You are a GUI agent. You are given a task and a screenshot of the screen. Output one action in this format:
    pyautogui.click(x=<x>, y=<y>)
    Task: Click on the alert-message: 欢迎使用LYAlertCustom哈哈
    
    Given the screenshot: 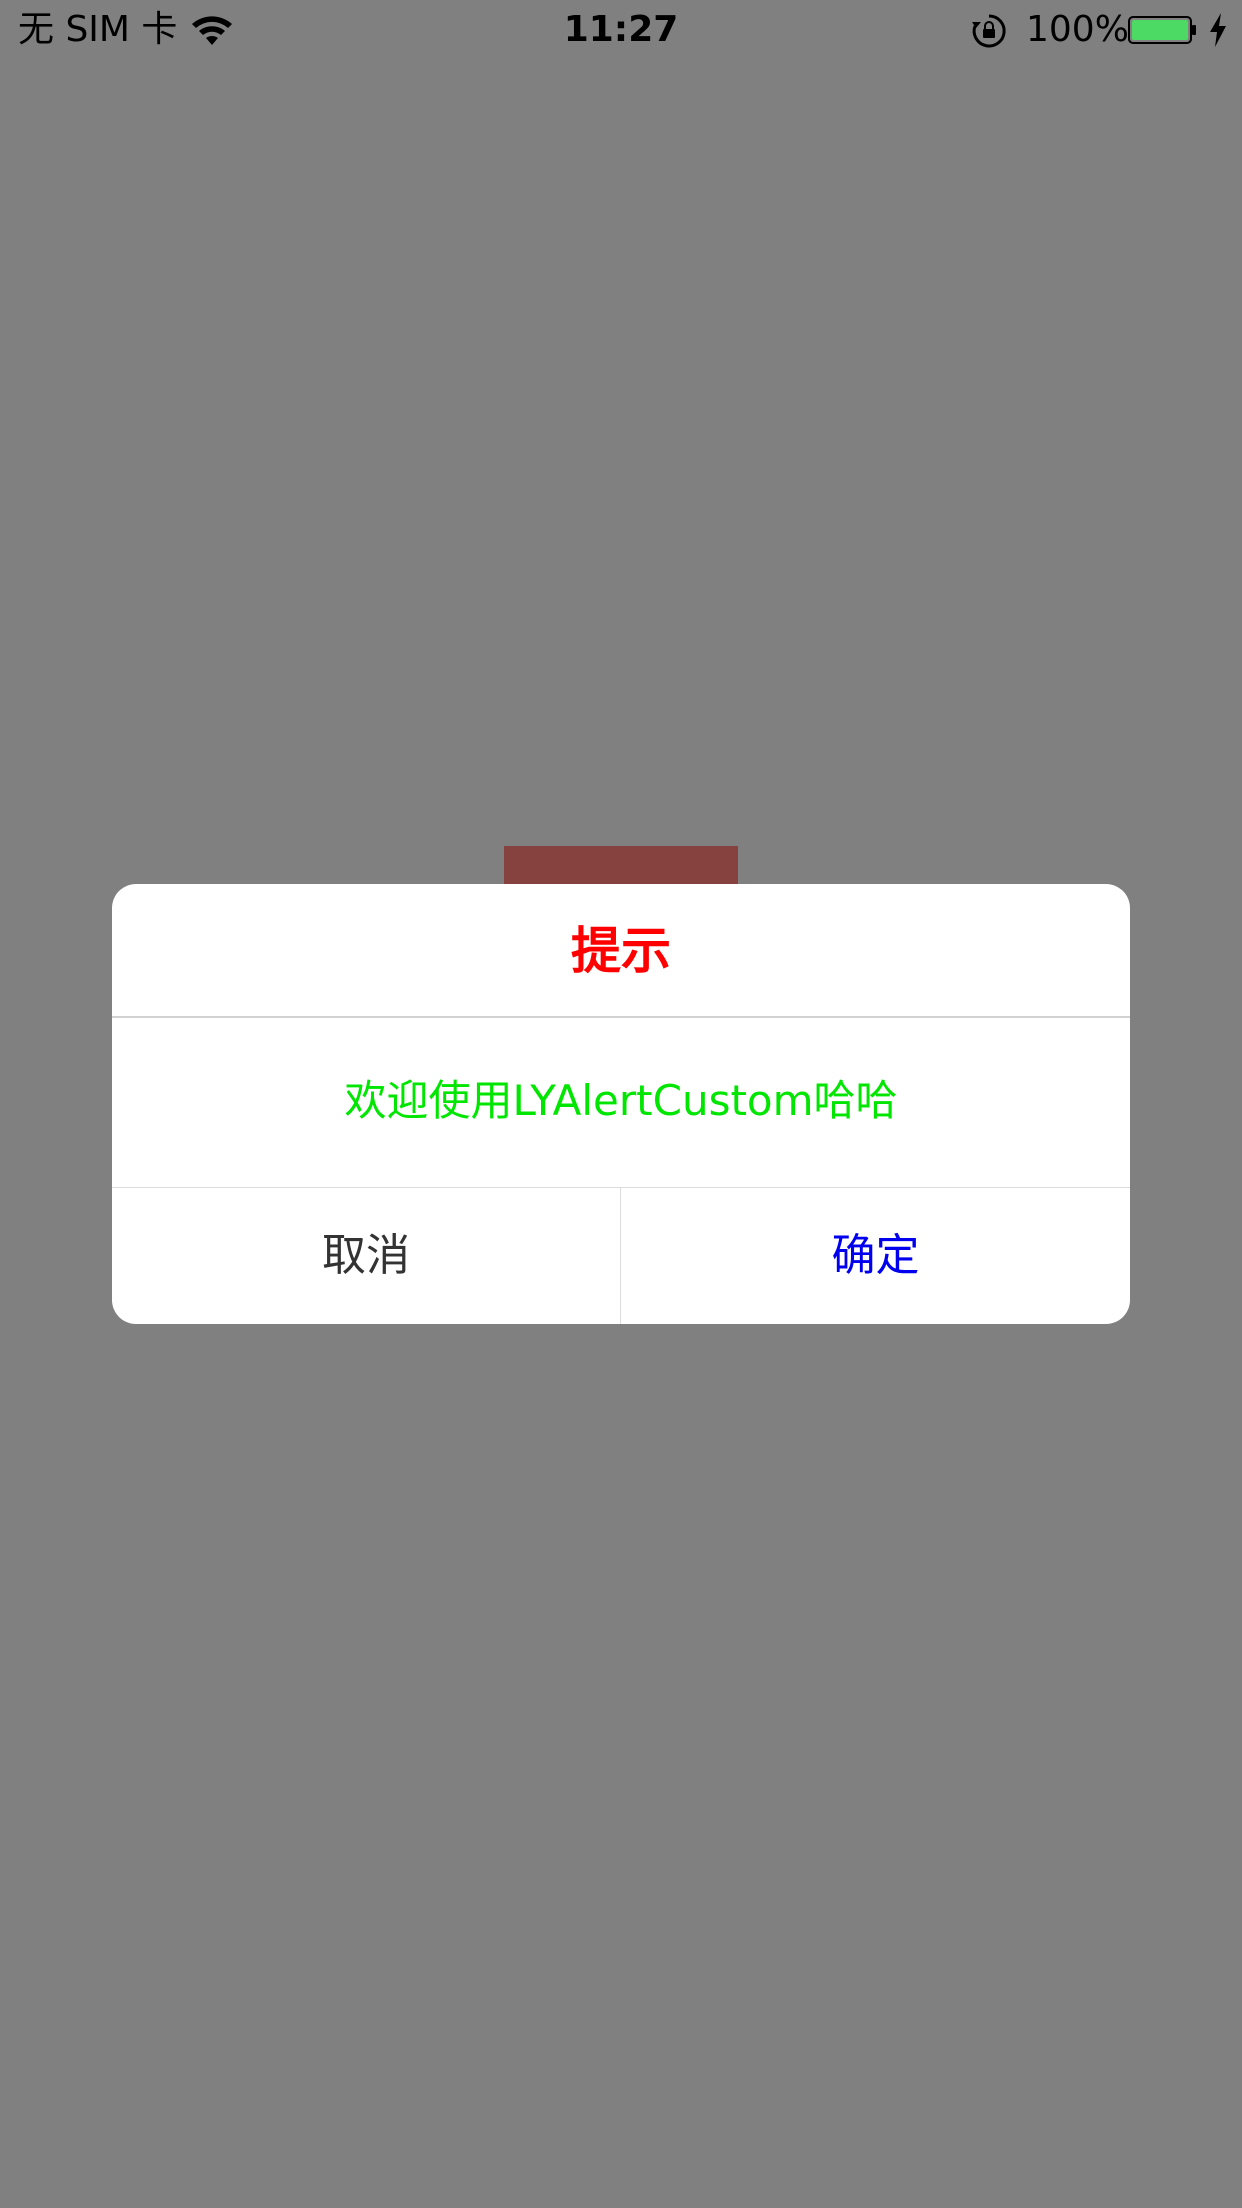 What is the action you would take?
    pyautogui.click(x=621, y=1100)
    